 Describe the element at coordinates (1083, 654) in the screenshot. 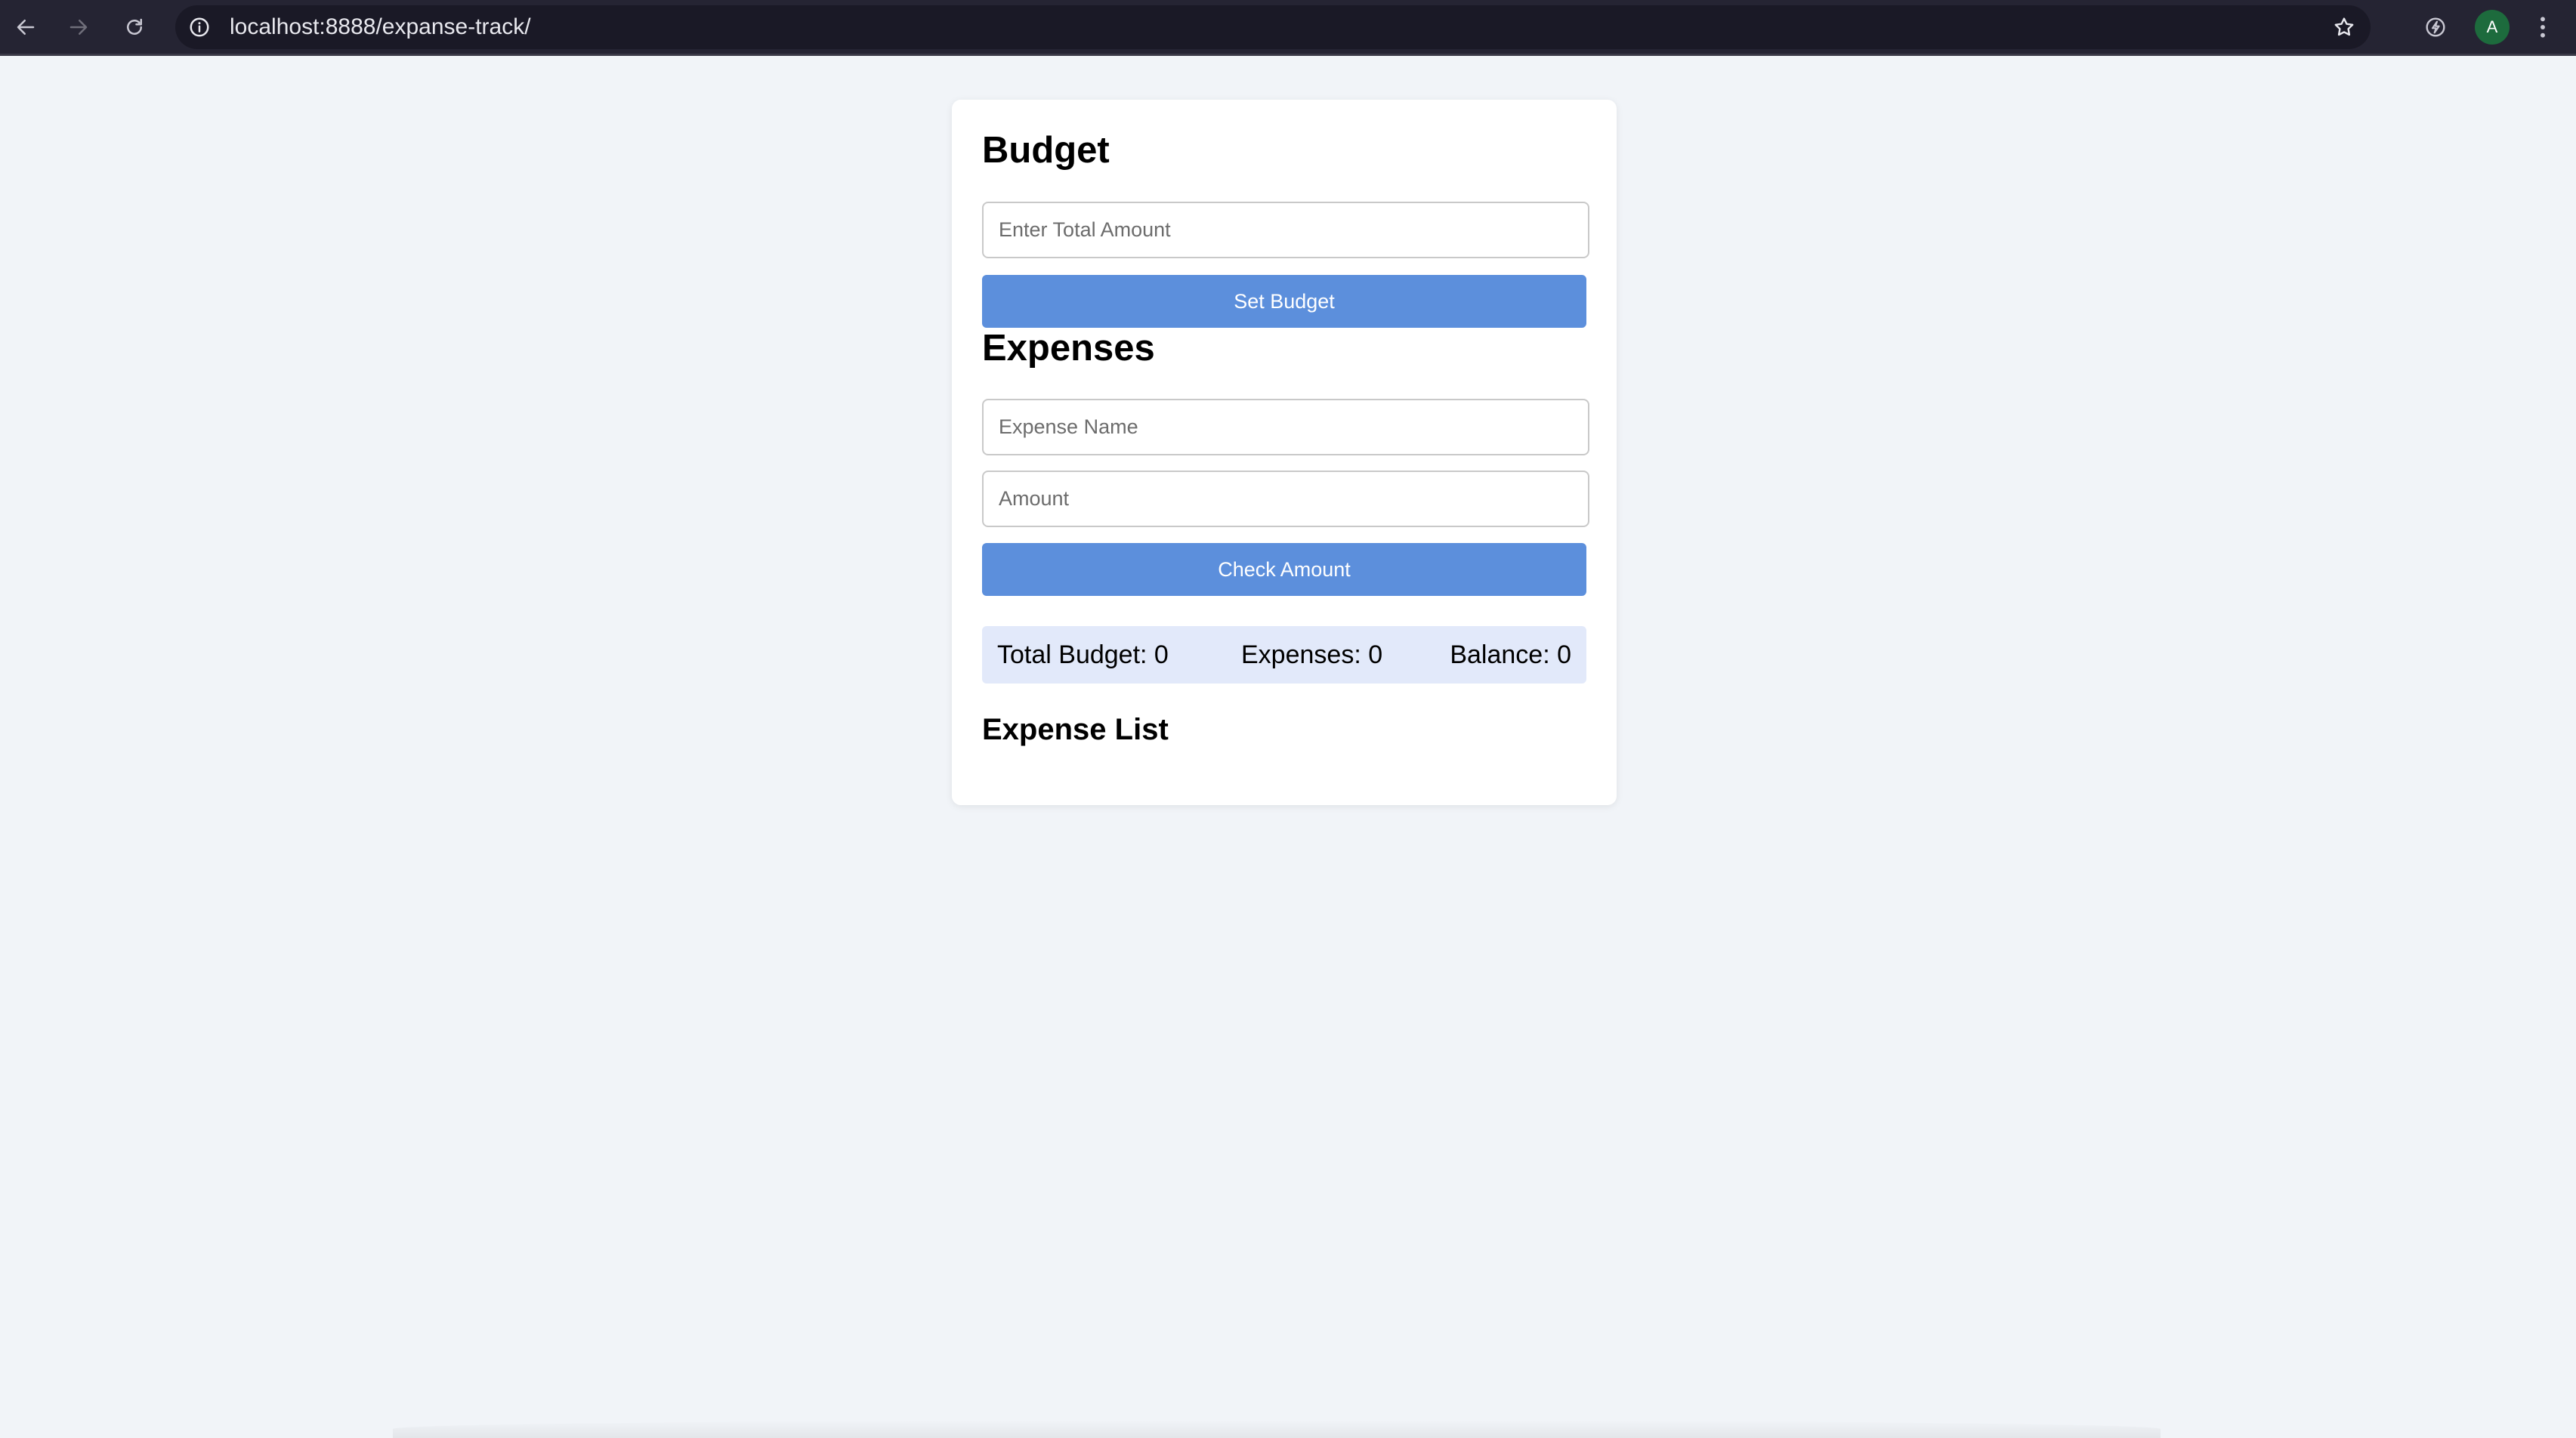

I see `total-budget-value: Total Budget: 0` at that location.